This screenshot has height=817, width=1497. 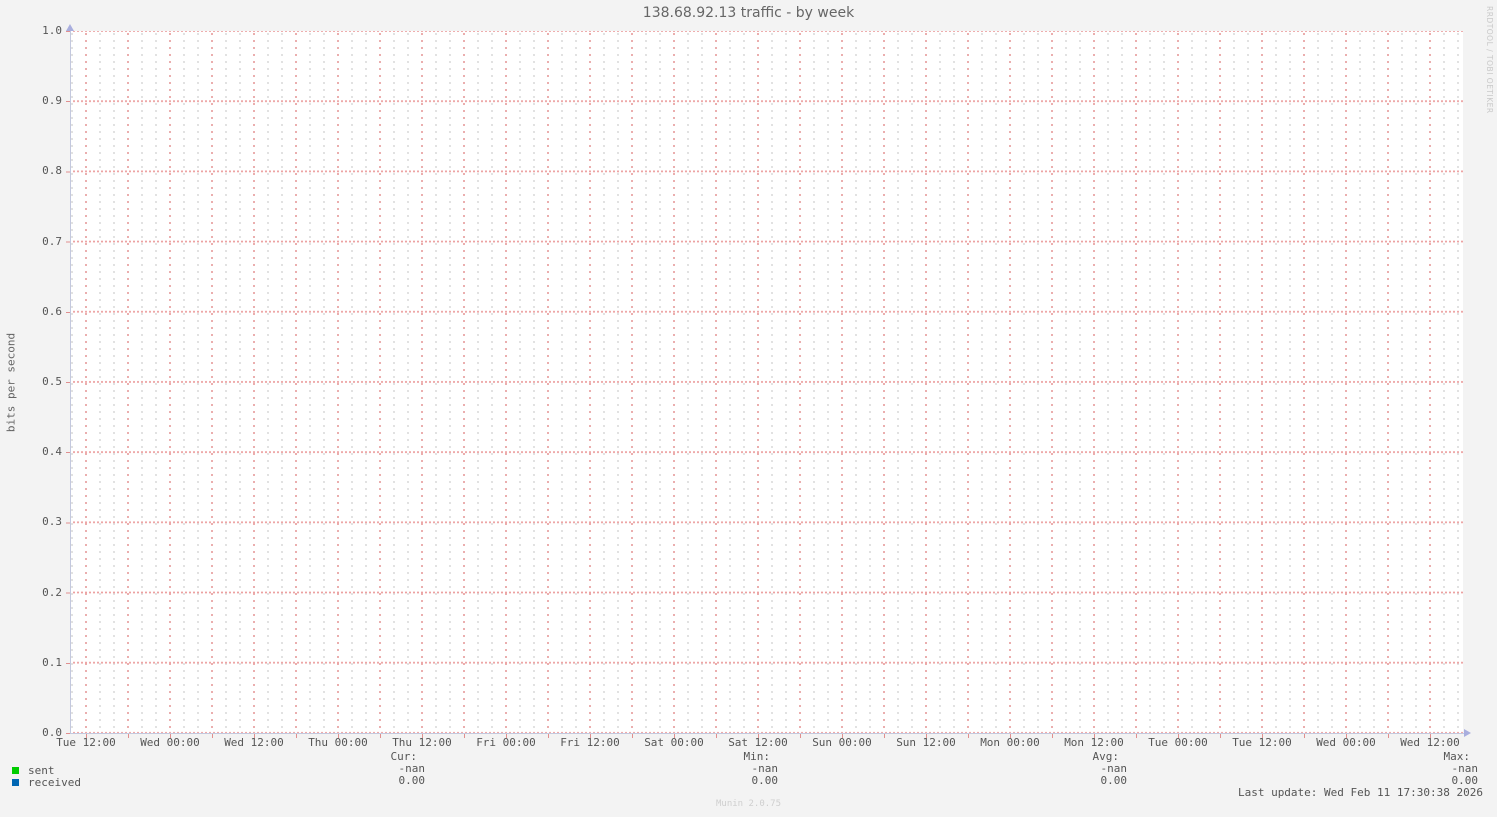 I want to click on y-tick-label: 0.9, so click(x=52, y=100).